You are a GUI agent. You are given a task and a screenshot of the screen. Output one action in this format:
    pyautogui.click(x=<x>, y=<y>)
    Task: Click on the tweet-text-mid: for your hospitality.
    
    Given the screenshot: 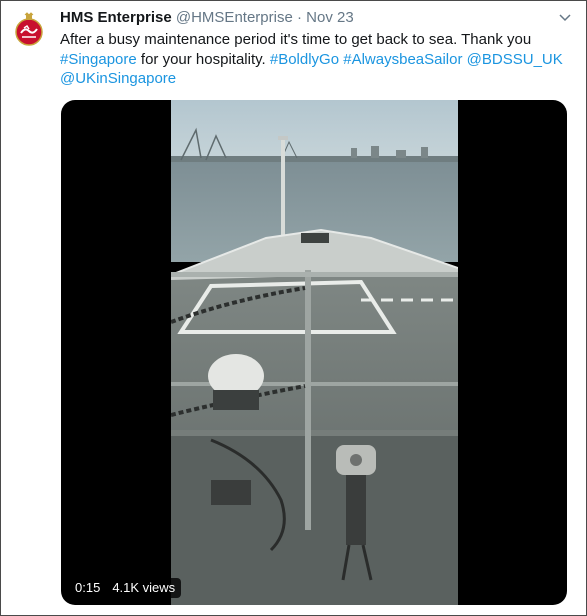 What is the action you would take?
    pyautogui.click(x=203, y=59)
    